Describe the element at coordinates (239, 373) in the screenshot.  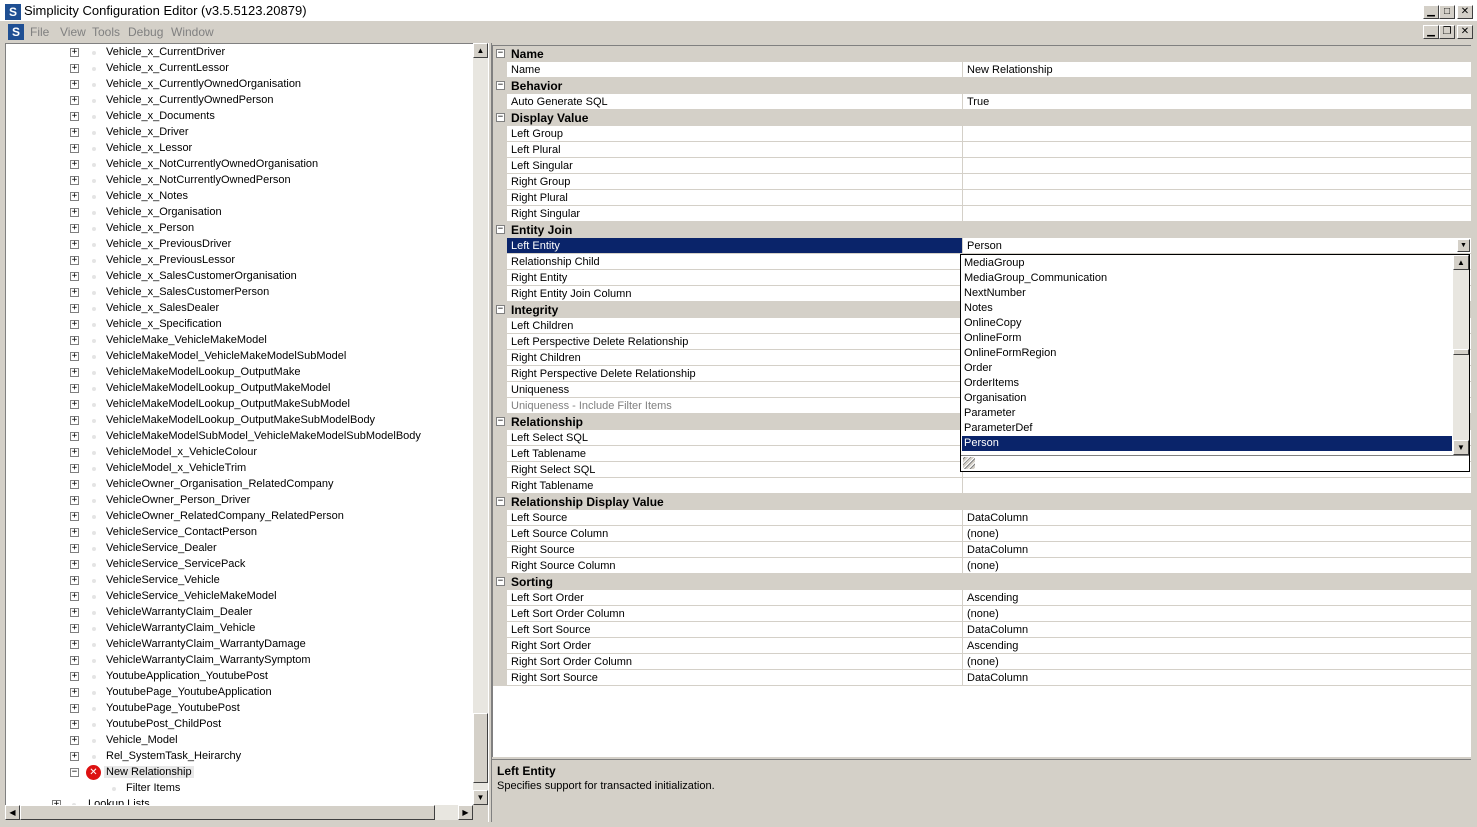
I see `tree-item: + VehicleMakeModelLookup_OutputMake` at that location.